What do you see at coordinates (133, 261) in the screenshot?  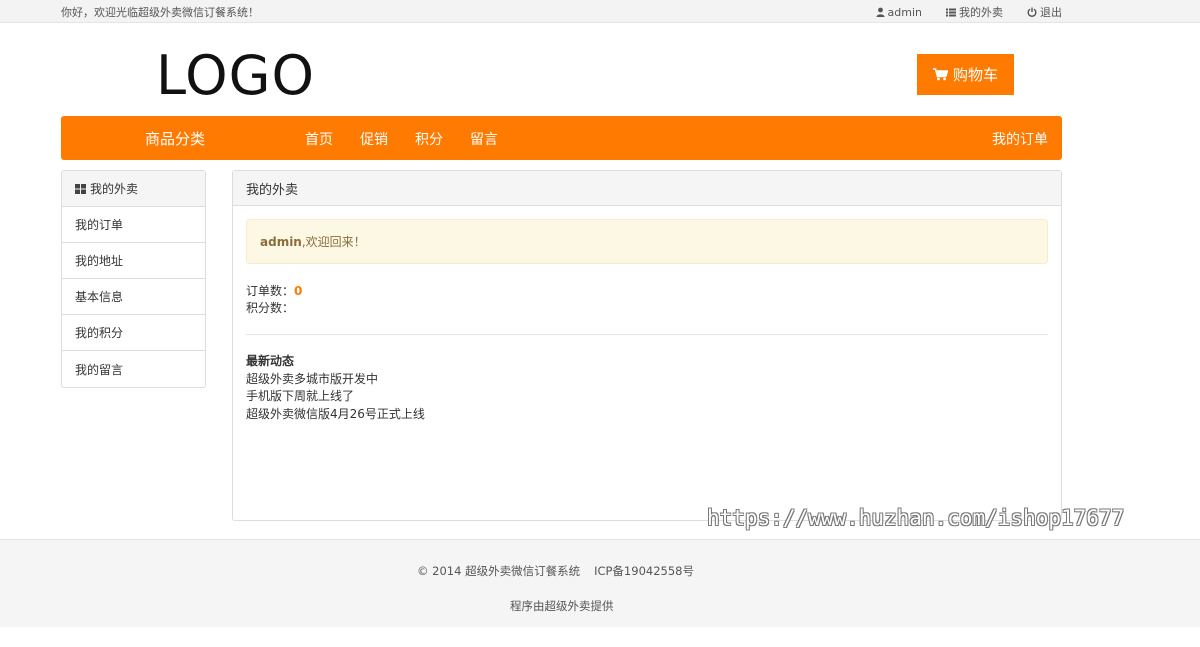 I see `sidebar-item-address: 我的地址` at bounding box center [133, 261].